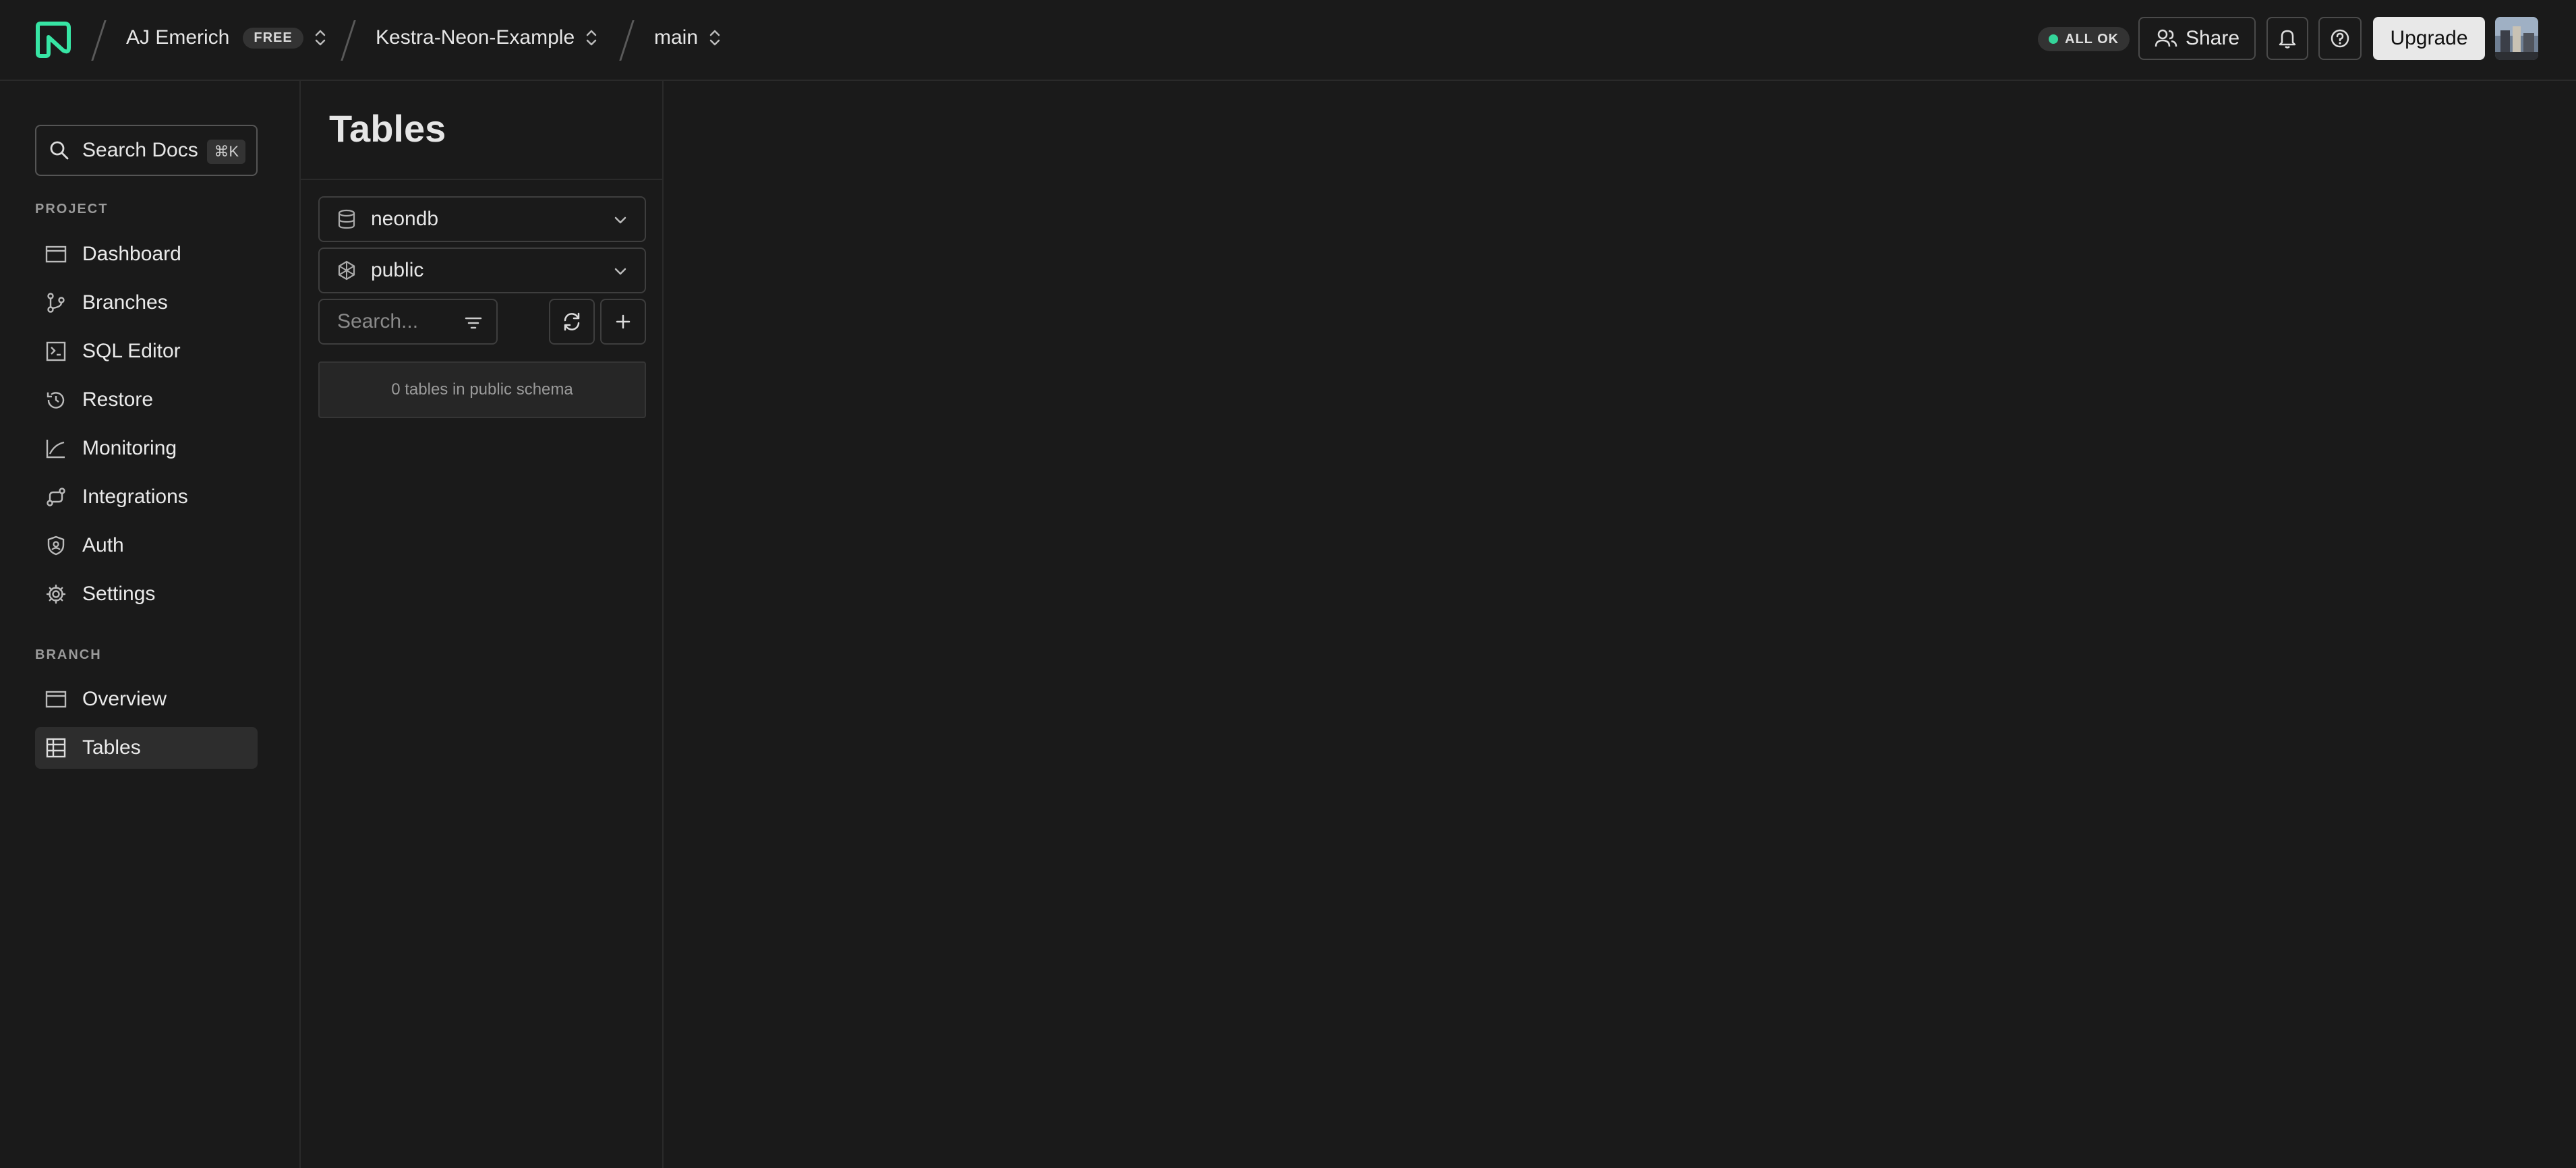  I want to click on status-text: ALL OK, so click(2092, 39).